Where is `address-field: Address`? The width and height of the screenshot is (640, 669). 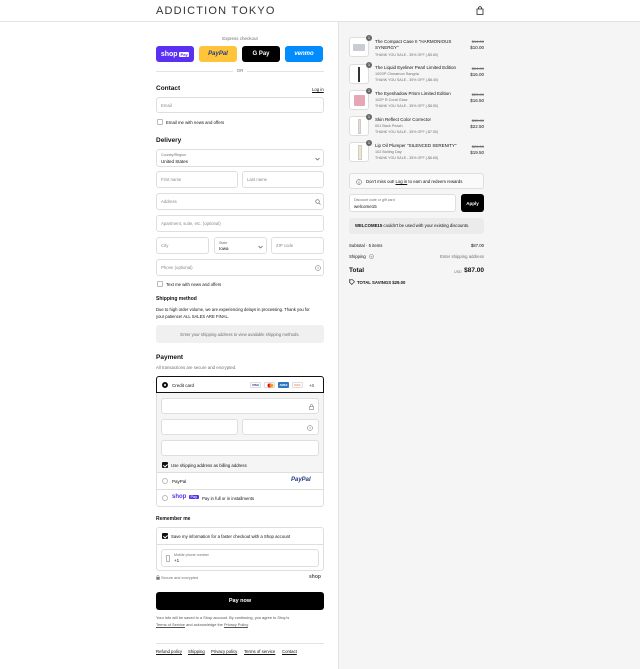
address-field: Address is located at coordinates (240, 201).